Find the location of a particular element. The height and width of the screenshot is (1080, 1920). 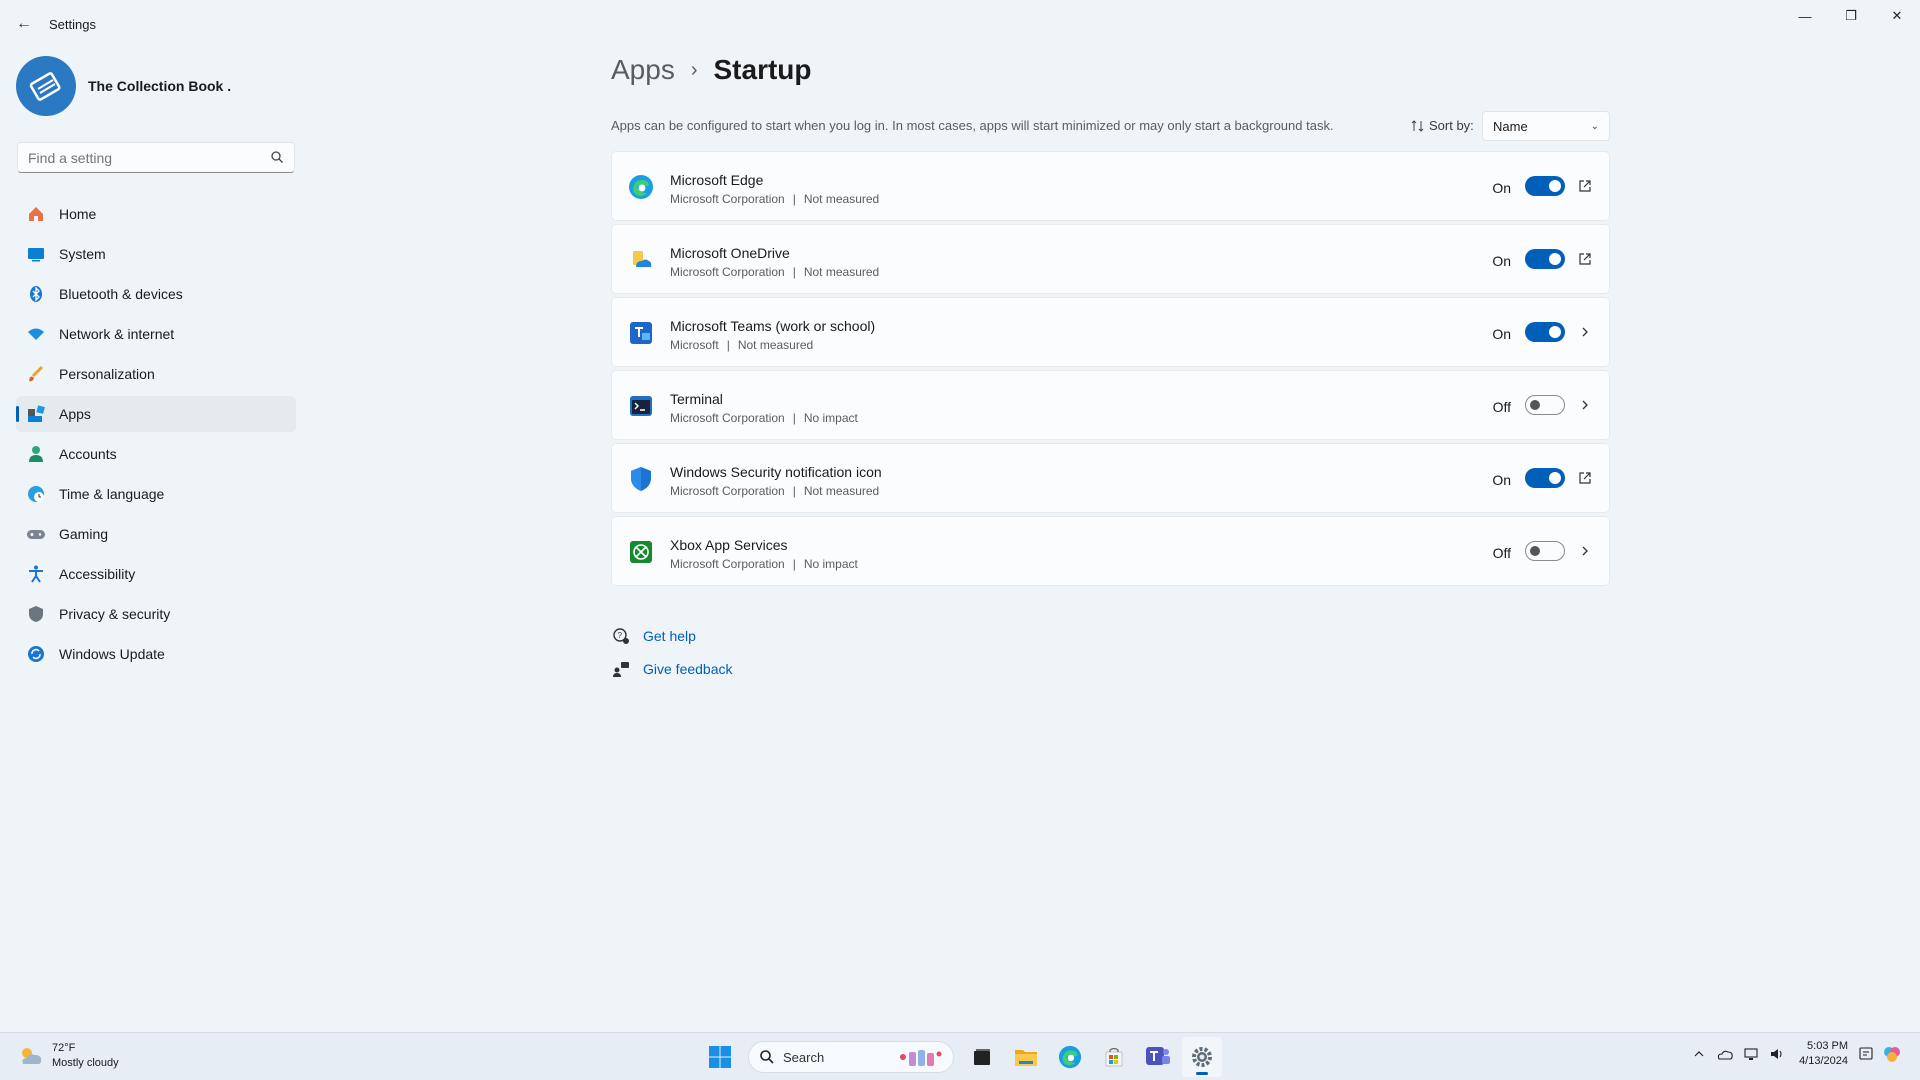

sidebar-item-system: System is located at coordinates (156, 254).